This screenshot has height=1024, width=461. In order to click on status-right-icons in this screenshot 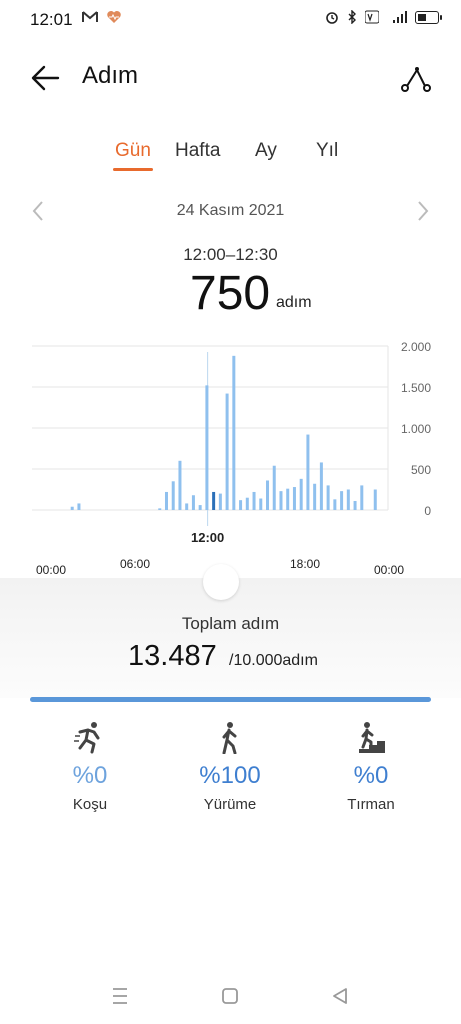, I will do `click(383, 17)`.